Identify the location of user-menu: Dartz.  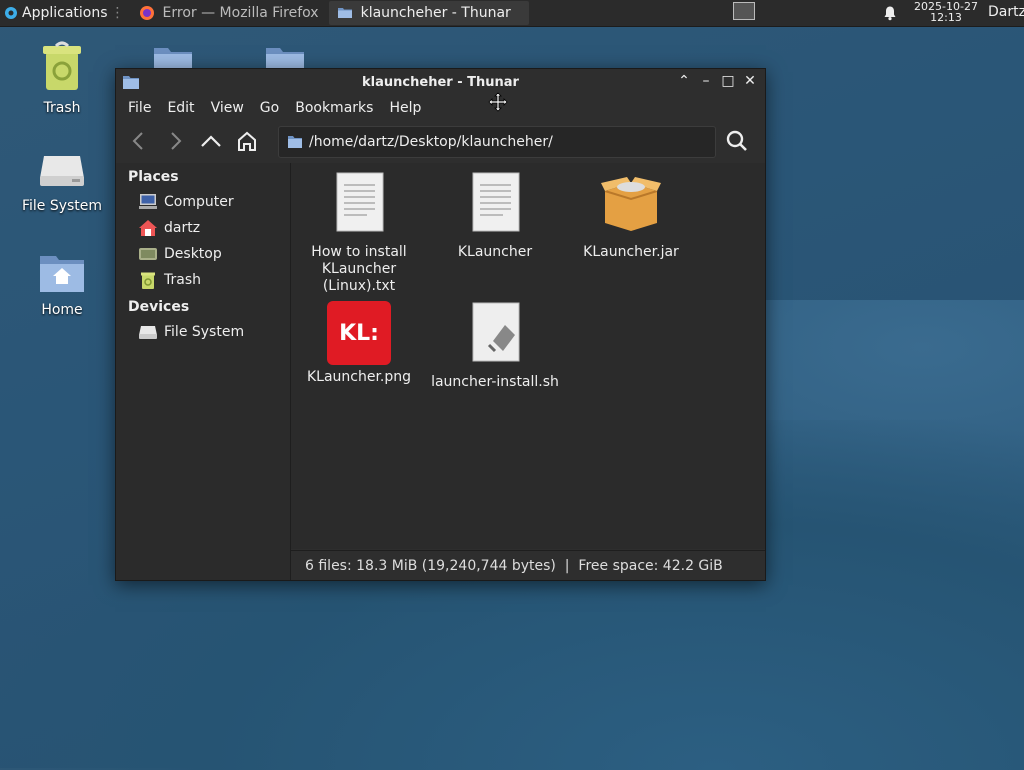
(1006, 12).